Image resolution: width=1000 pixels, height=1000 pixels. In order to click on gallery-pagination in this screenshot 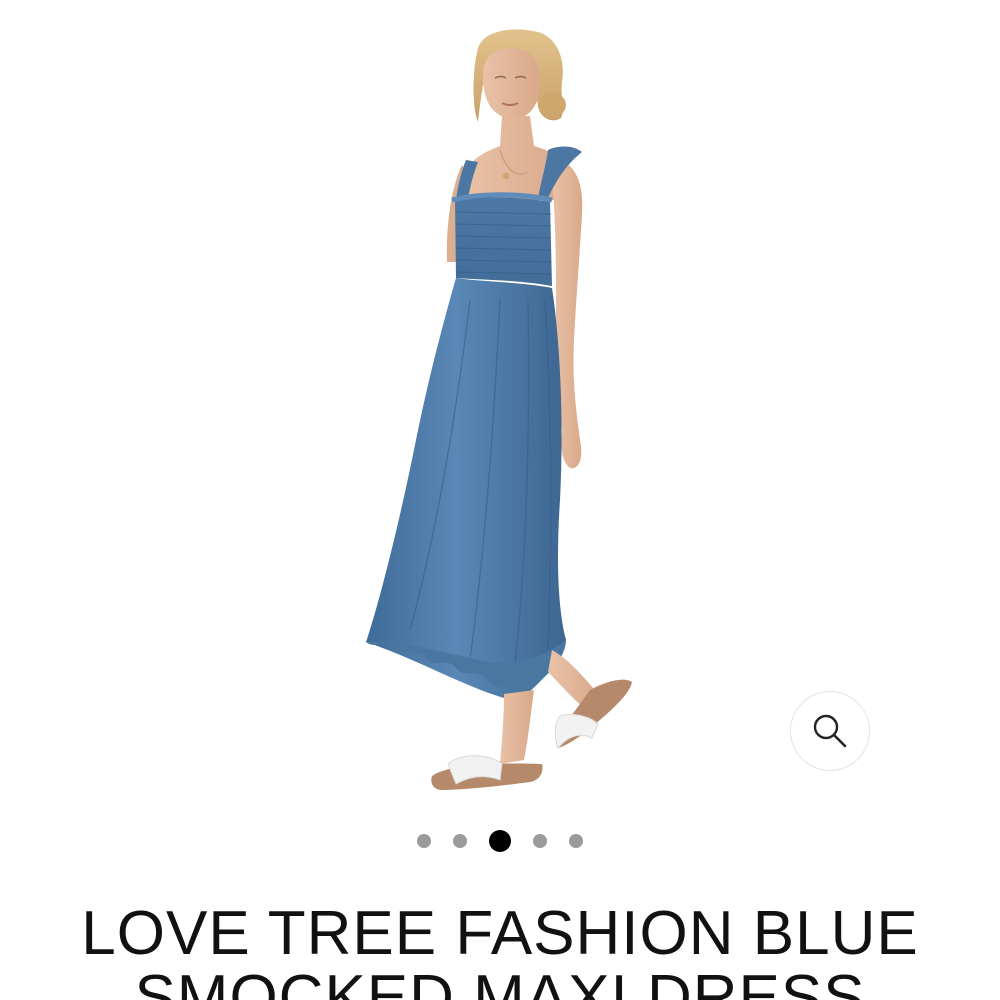, I will do `click(500, 841)`.